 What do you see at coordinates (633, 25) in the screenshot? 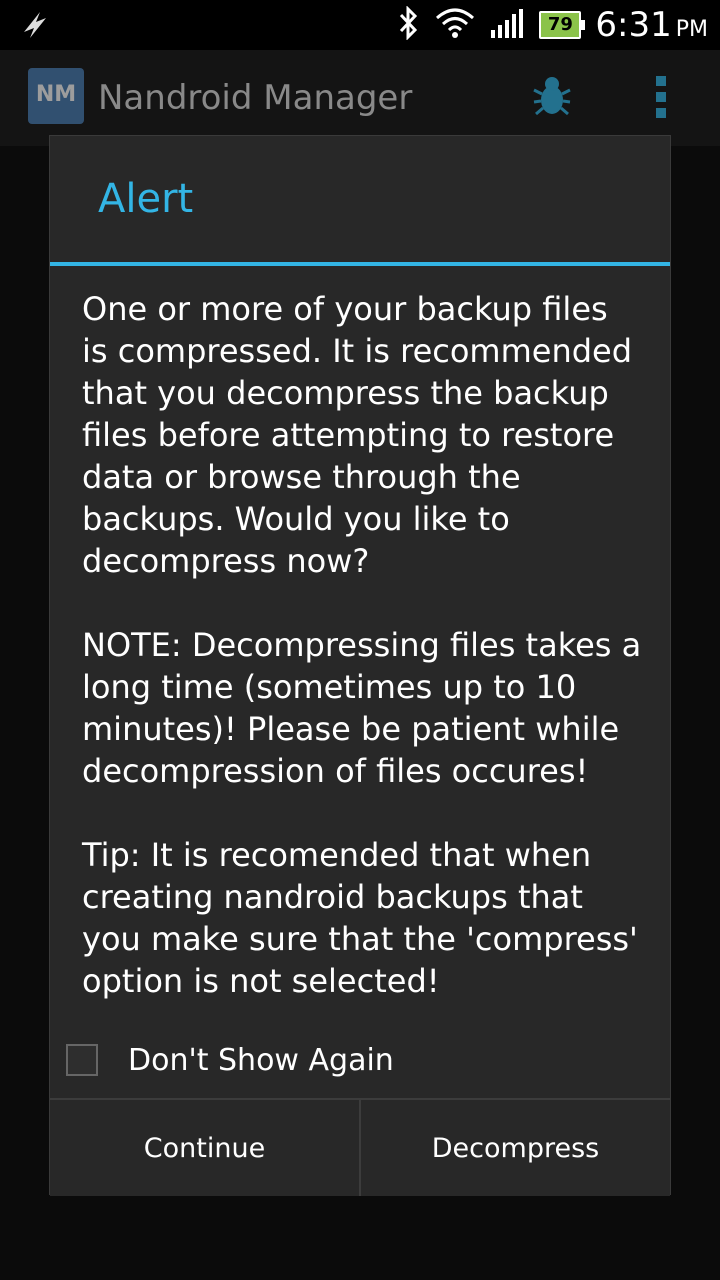
I see `clock-time: 6:31` at bounding box center [633, 25].